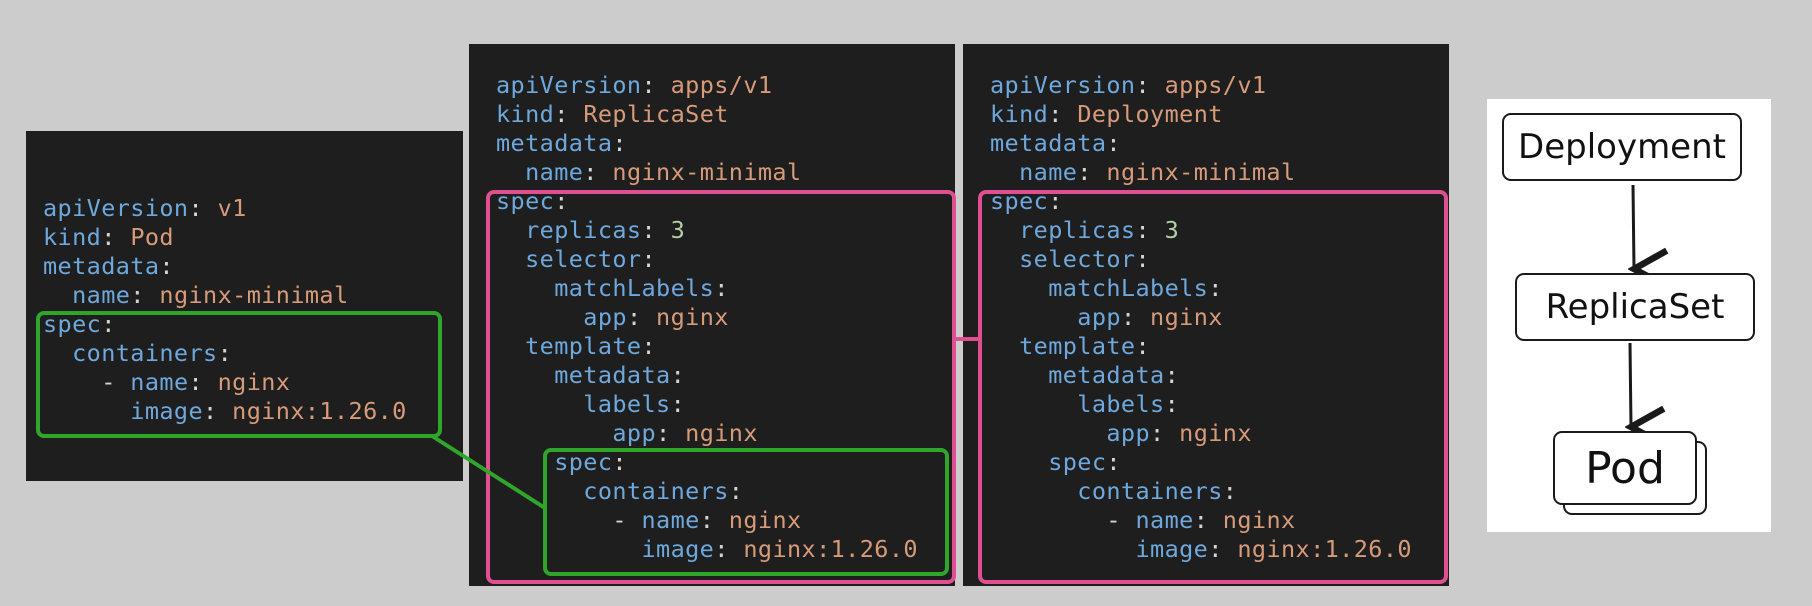 The height and width of the screenshot is (606, 1812). What do you see at coordinates (1633, 226) in the screenshot?
I see `arrow-deployment-to-replicaset` at bounding box center [1633, 226].